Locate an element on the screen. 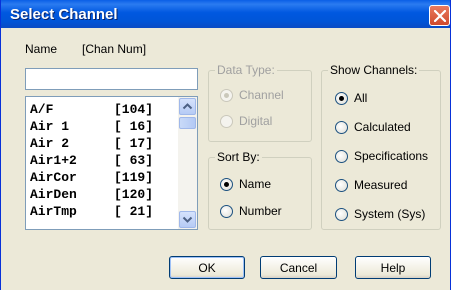 The width and height of the screenshot is (451, 290). list-item: AirTmp[ 21] is located at coordinates (91, 212).